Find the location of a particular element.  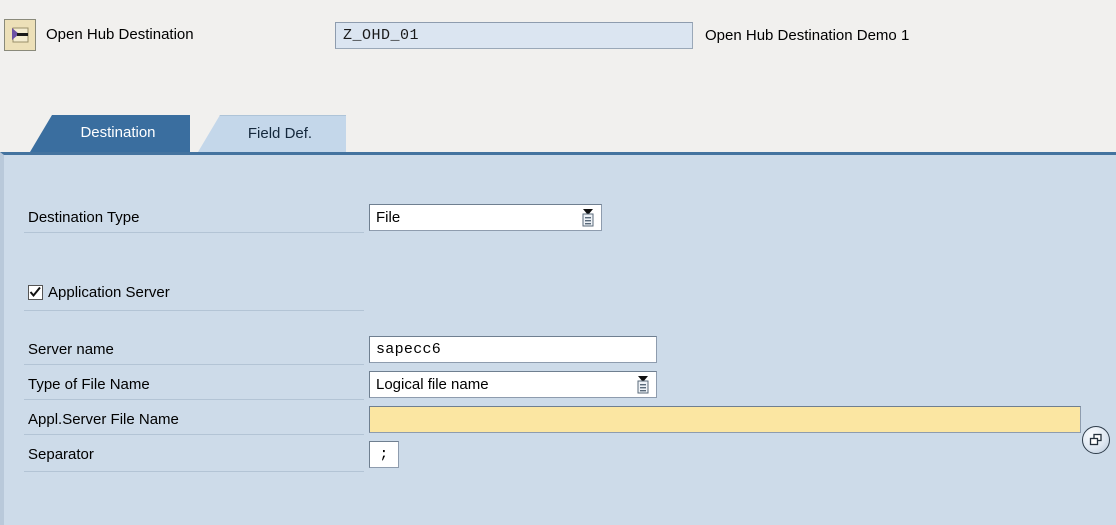

header-object-label: Open Hub Destination is located at coordinates (120, 34).